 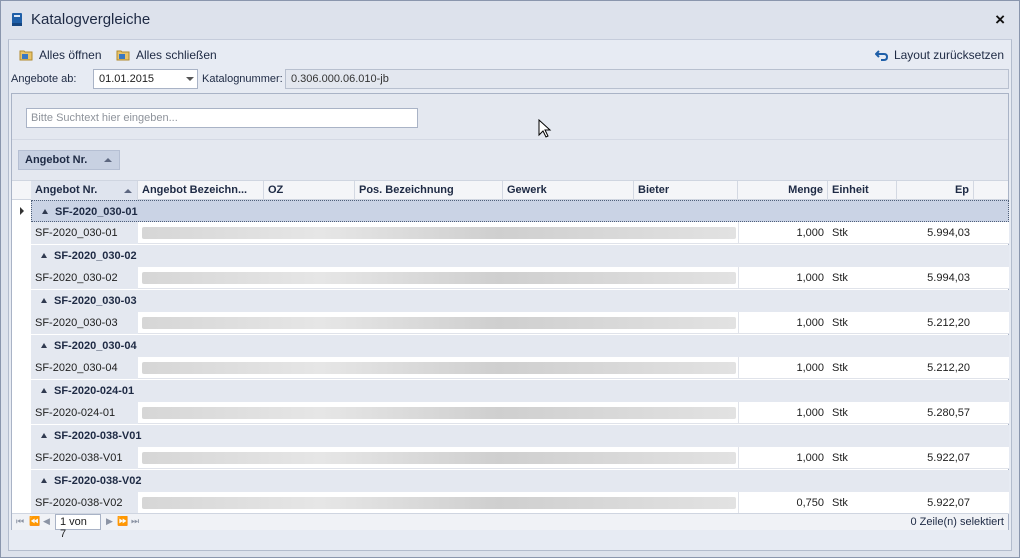 I want to click on group-row-header: SF-2020-038-V02, so click(x=520, y=481).